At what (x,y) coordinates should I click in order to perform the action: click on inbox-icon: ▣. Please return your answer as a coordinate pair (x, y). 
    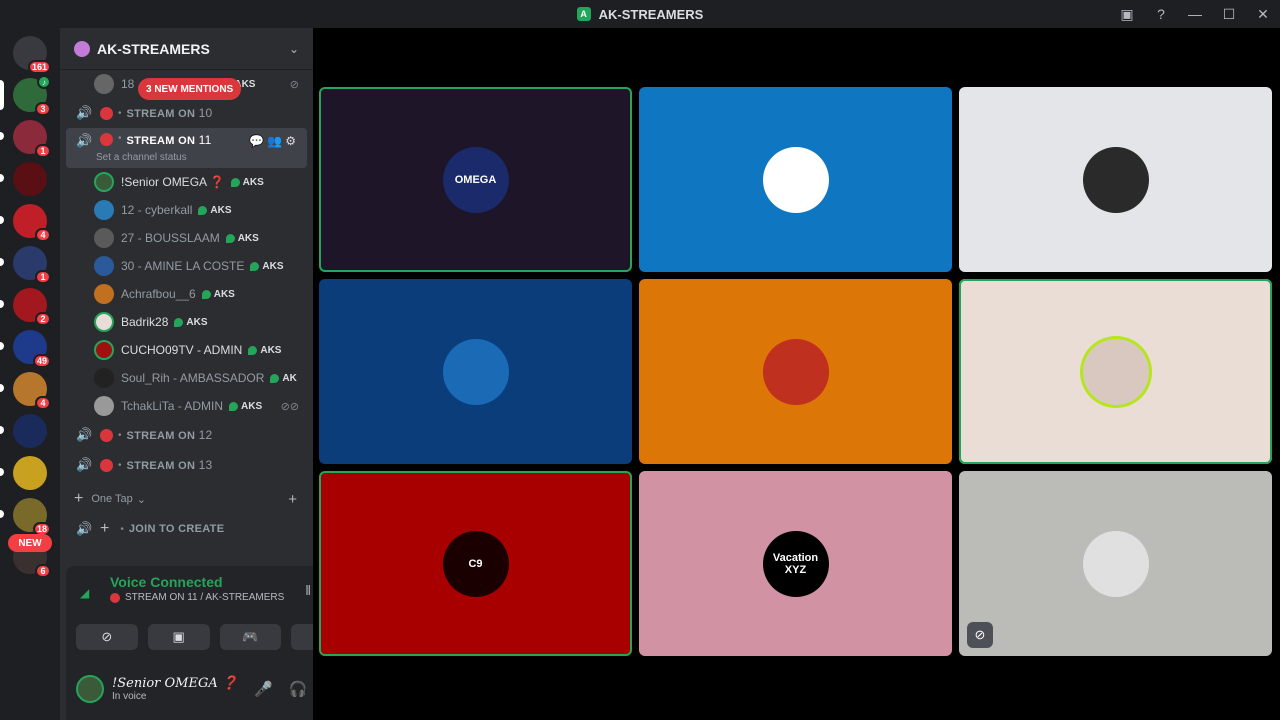
    Looking at the image, I should click on (1127, 14).